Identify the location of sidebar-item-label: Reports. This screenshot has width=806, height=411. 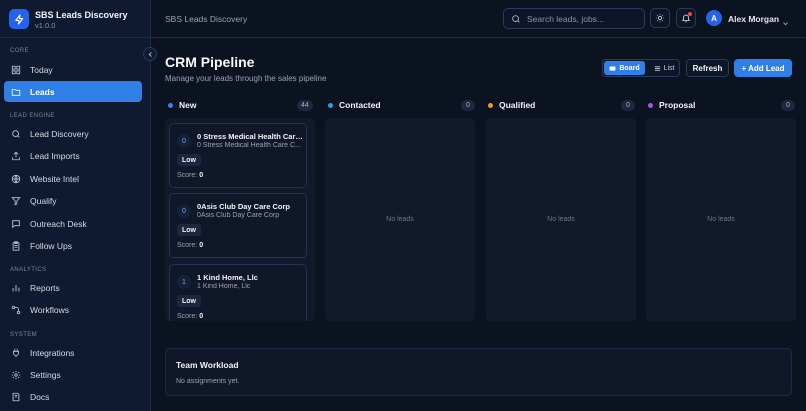
(45, 287).